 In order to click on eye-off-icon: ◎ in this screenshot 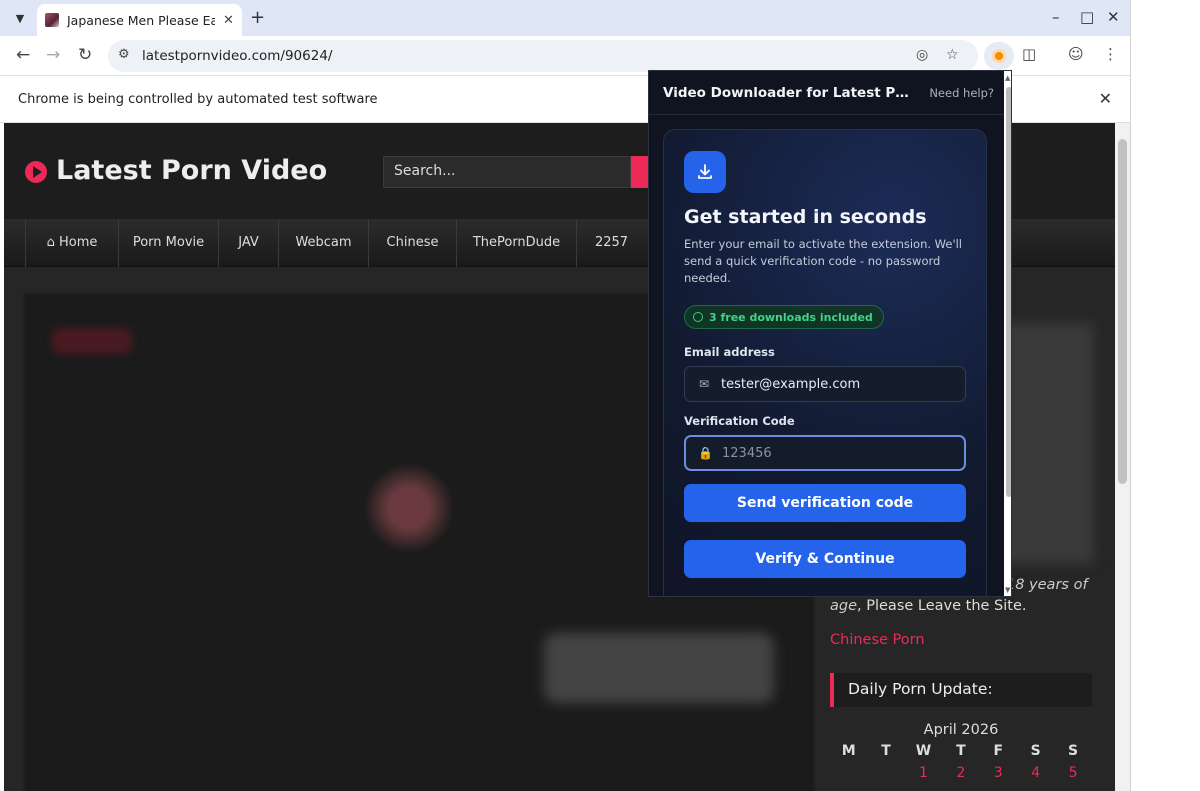, I will do `click(922, 55)`.